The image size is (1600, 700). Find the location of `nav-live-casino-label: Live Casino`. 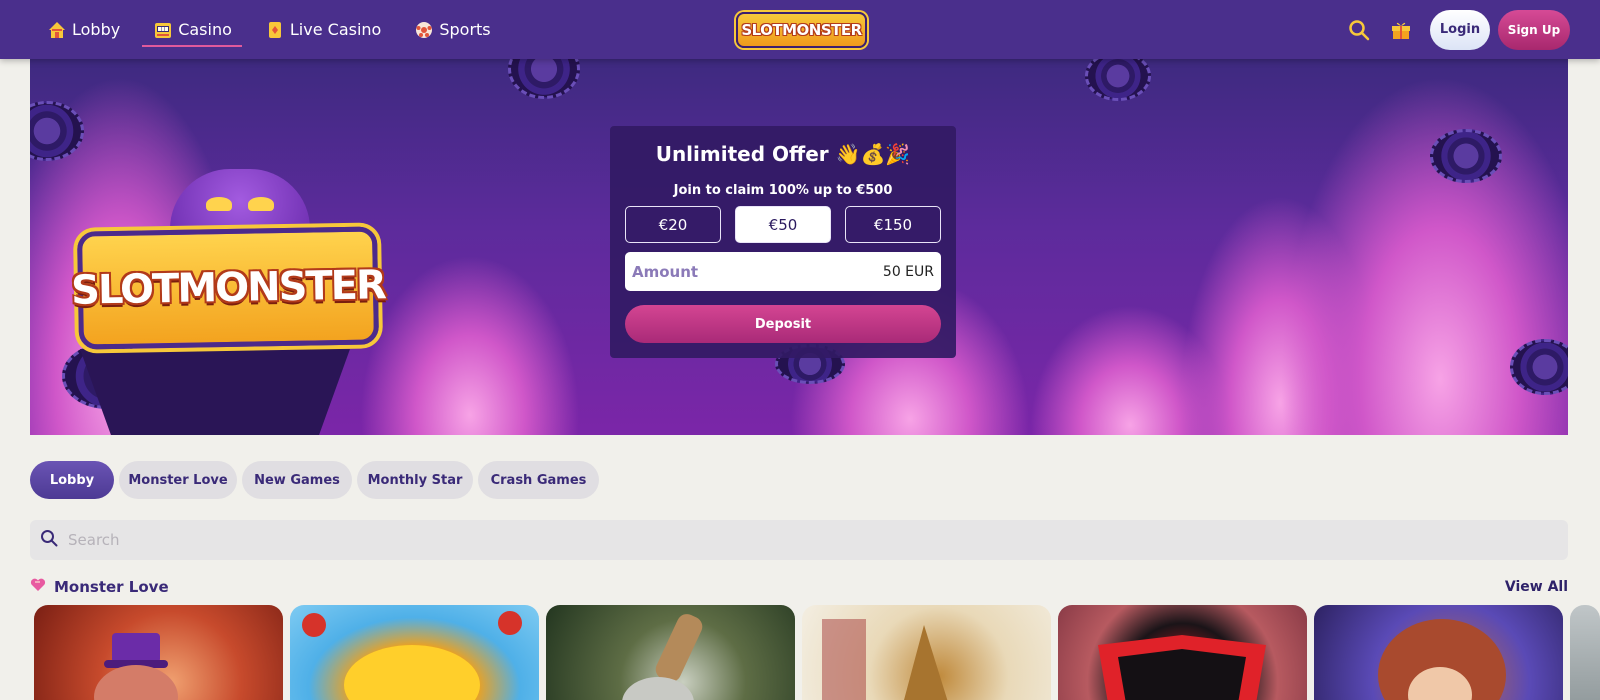

nav-live-casino-label: Live Casino is located at coordinates (335, 29).